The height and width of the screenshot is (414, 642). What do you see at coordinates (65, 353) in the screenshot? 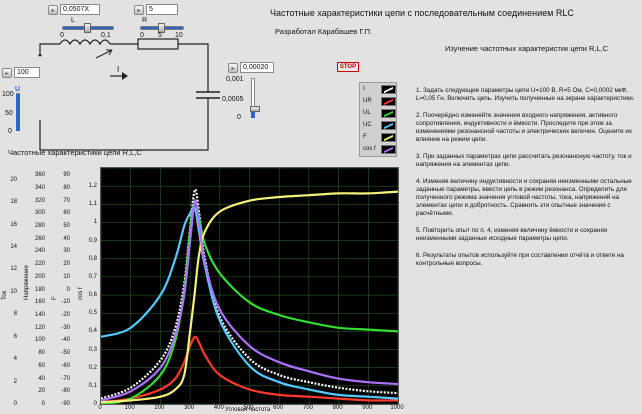
I see `y-tick-label: -50` at bounding box center [65, 353].